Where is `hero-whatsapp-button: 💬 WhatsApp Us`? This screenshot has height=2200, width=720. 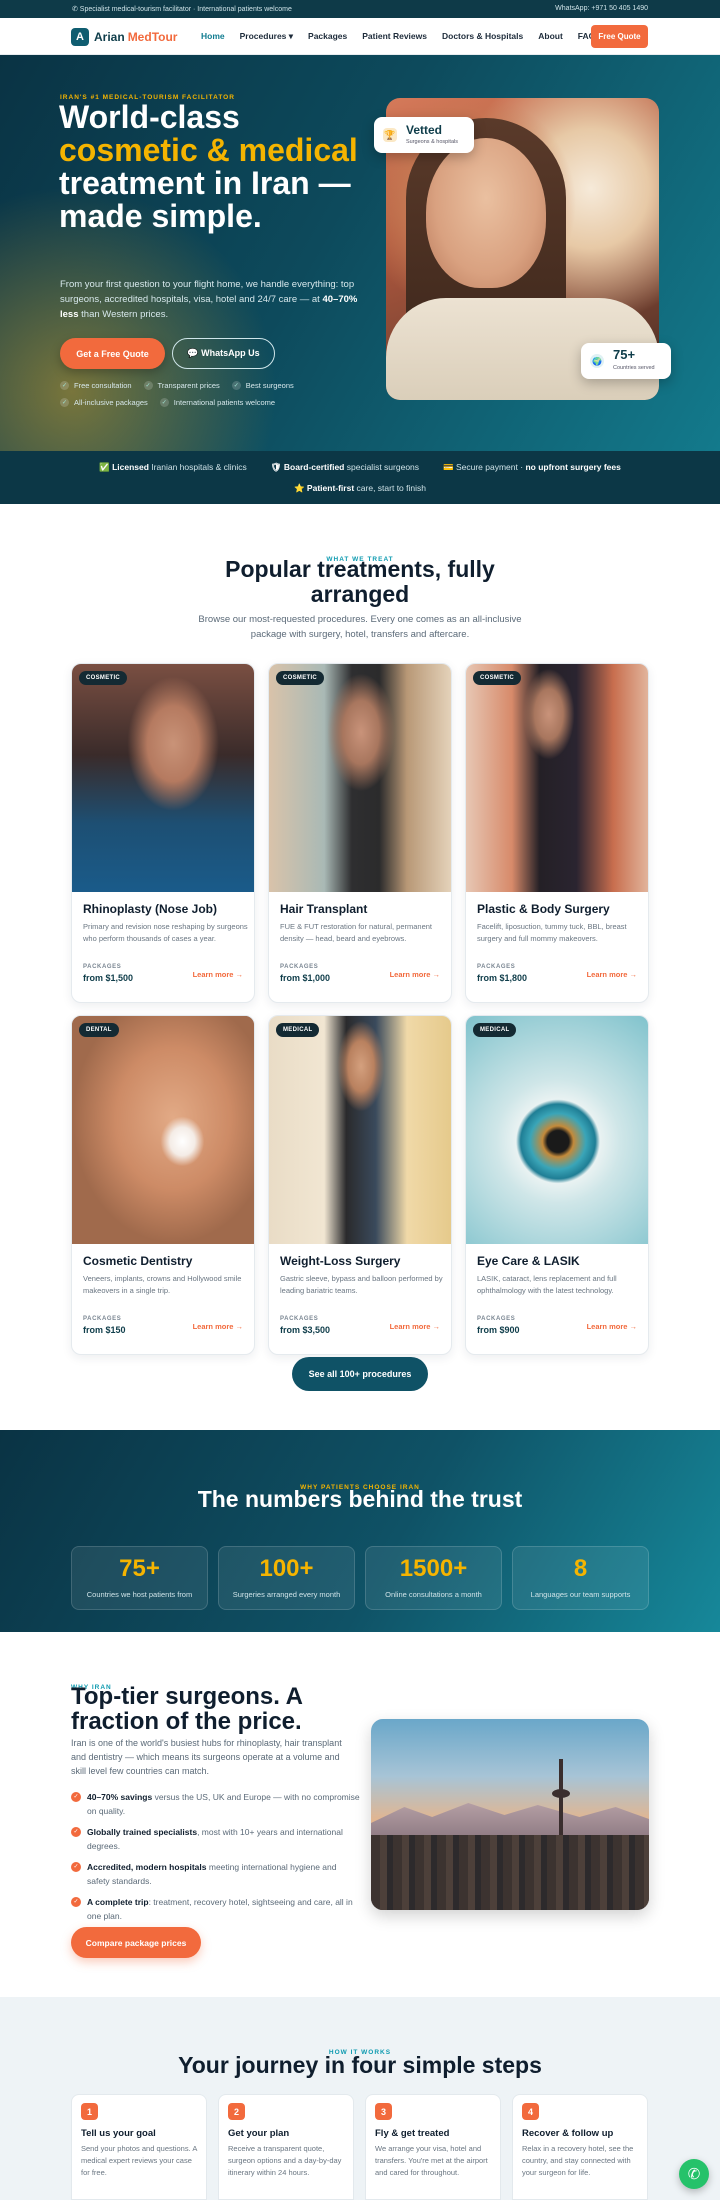
hero-whatsapp-button: 💬 WhatsApp Us is located at coordinates (223, 353).